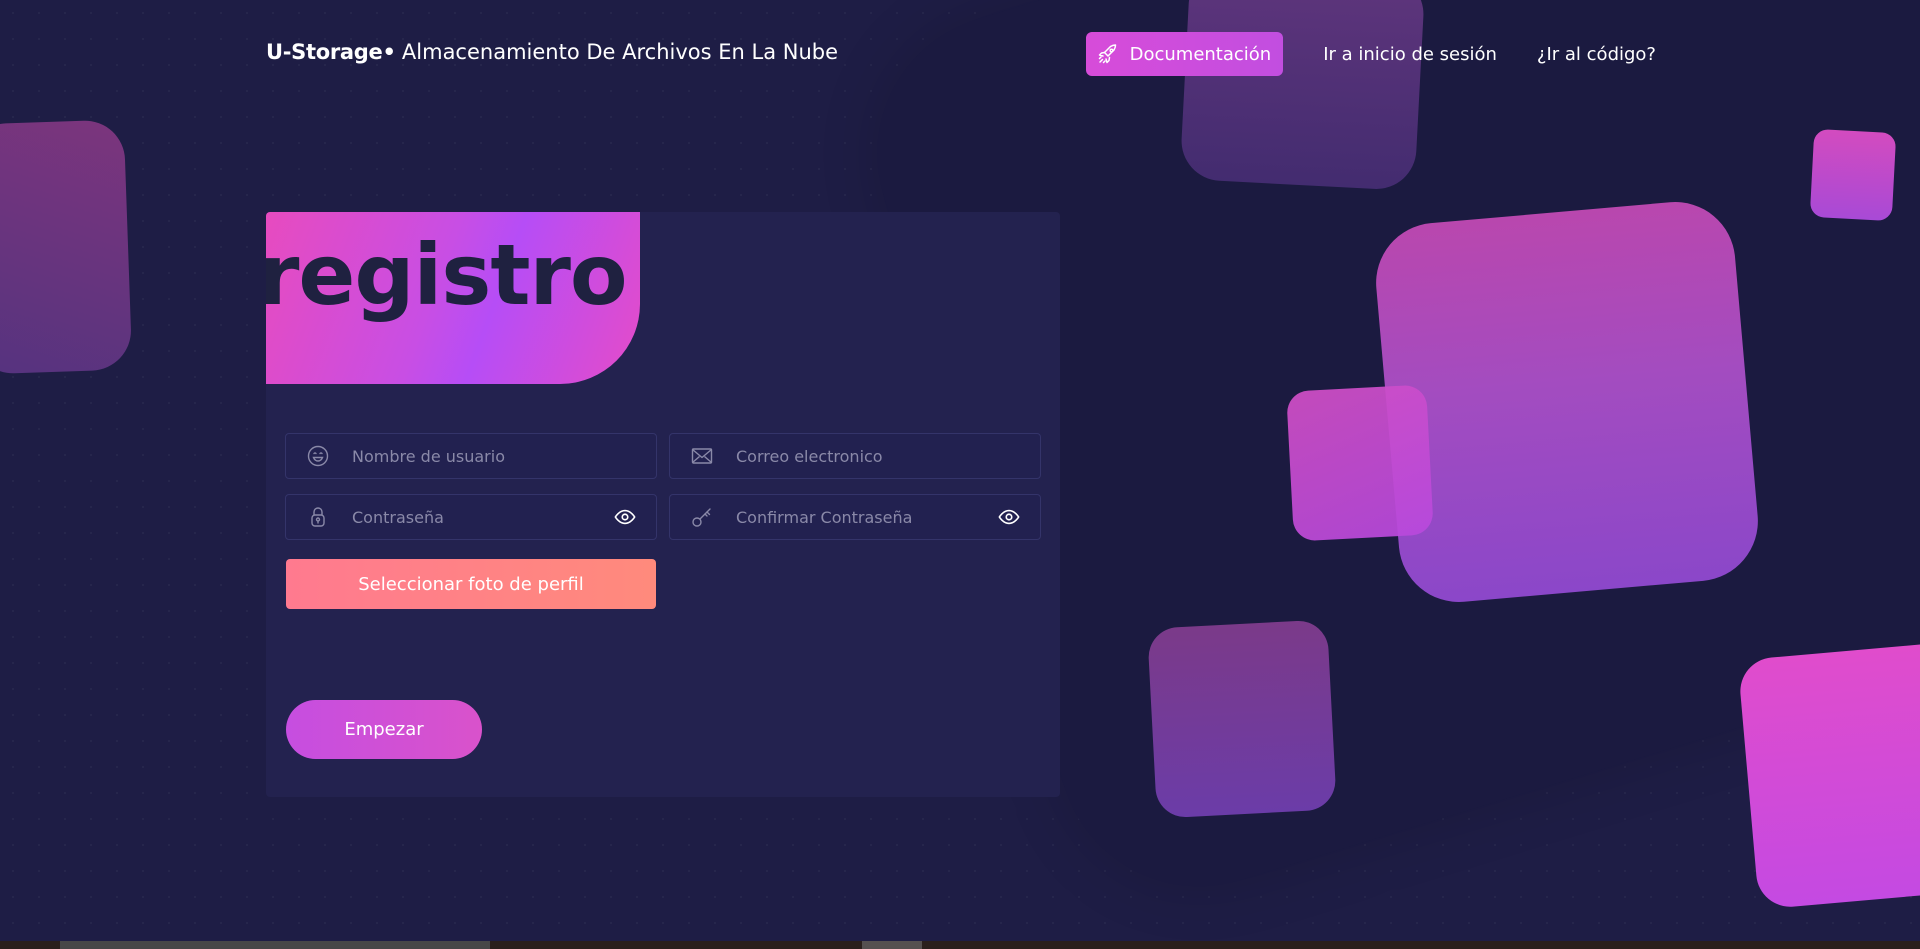 The height and width of the screenshot is (949, 1920). I want to click on documentation-button: Documentación, so click(1184, 54).